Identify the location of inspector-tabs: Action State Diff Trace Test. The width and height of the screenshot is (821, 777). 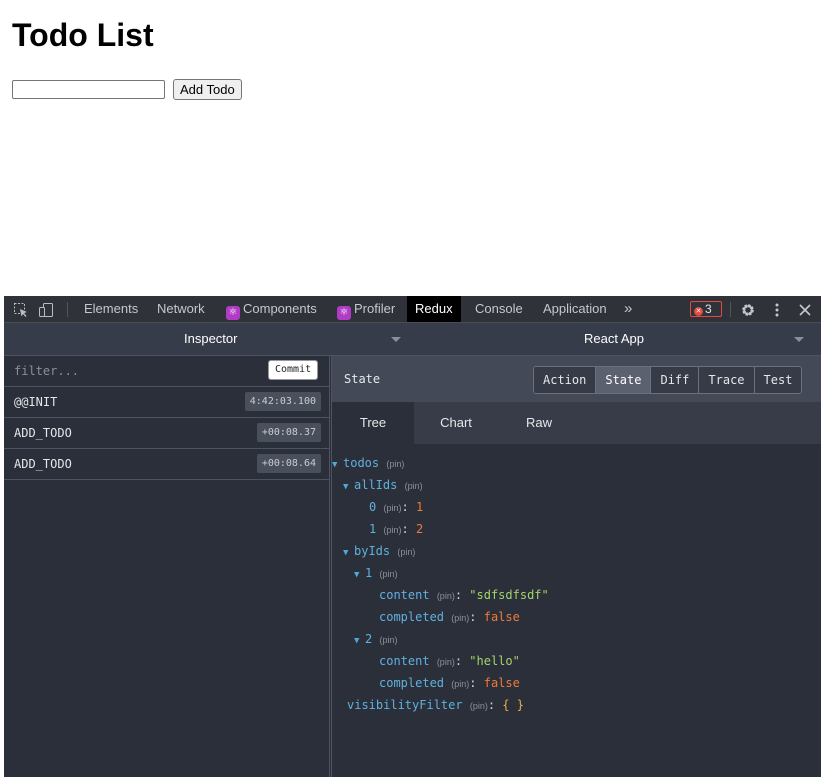
(668, 380).